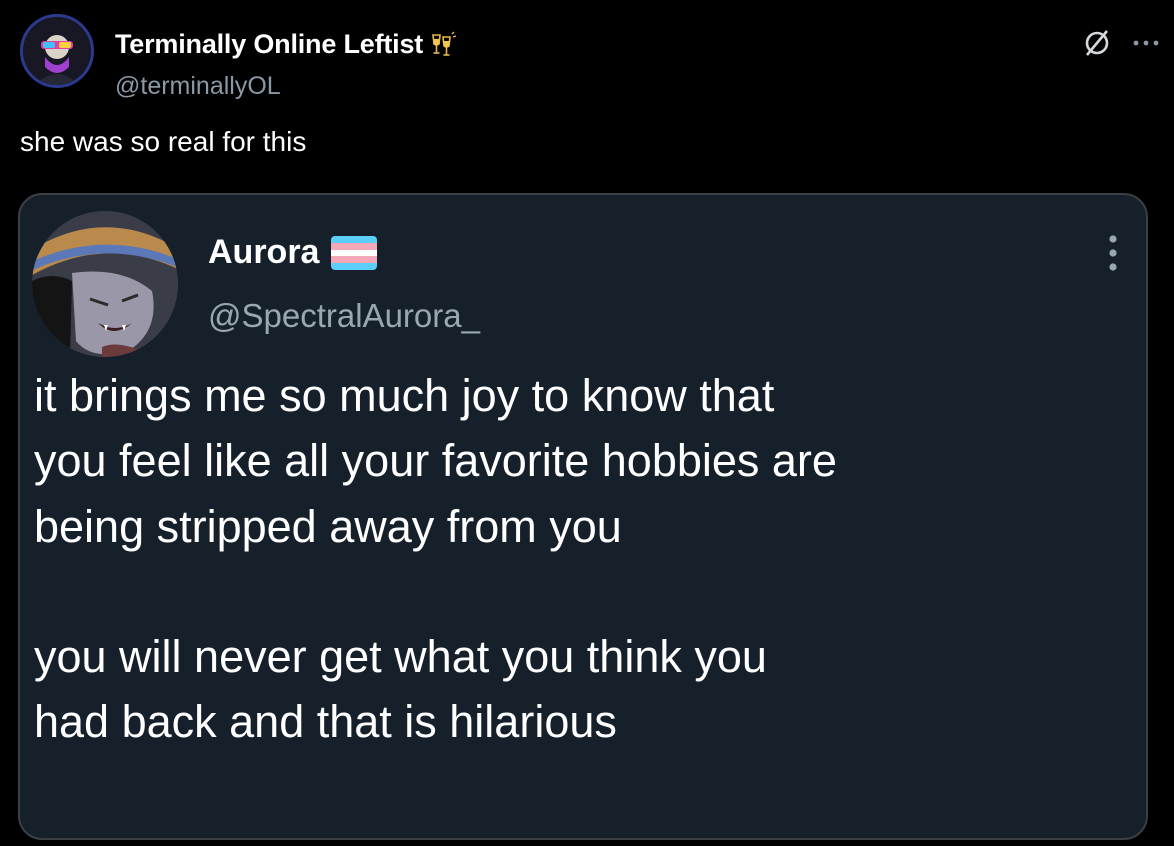 This screenshot has height=846, width=1174. What do you see at coordinates (1121, 43) in the screenshot?
I see `post-actions` at bounding box center [1121, 43].